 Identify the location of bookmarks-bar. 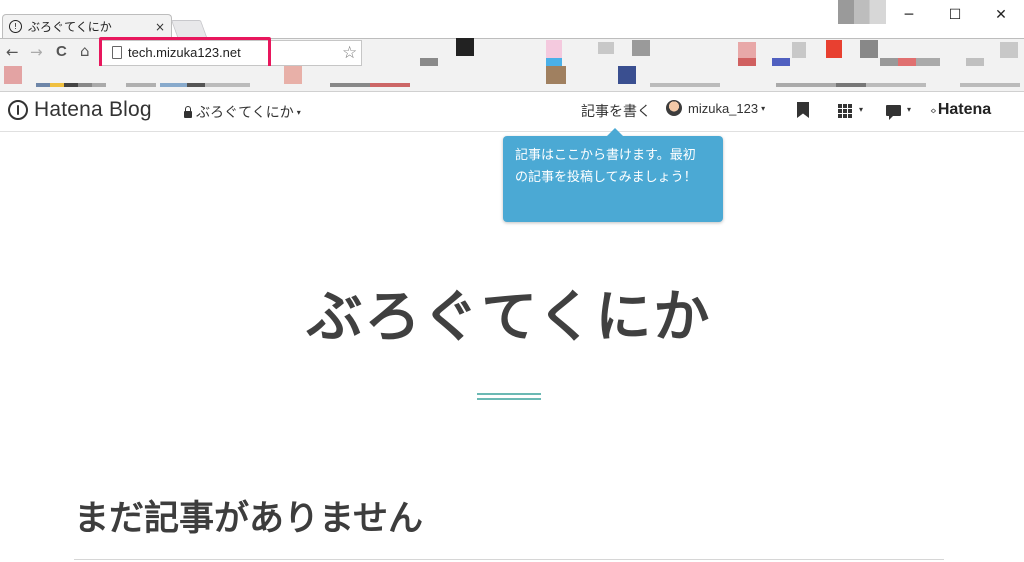
(512, 65).